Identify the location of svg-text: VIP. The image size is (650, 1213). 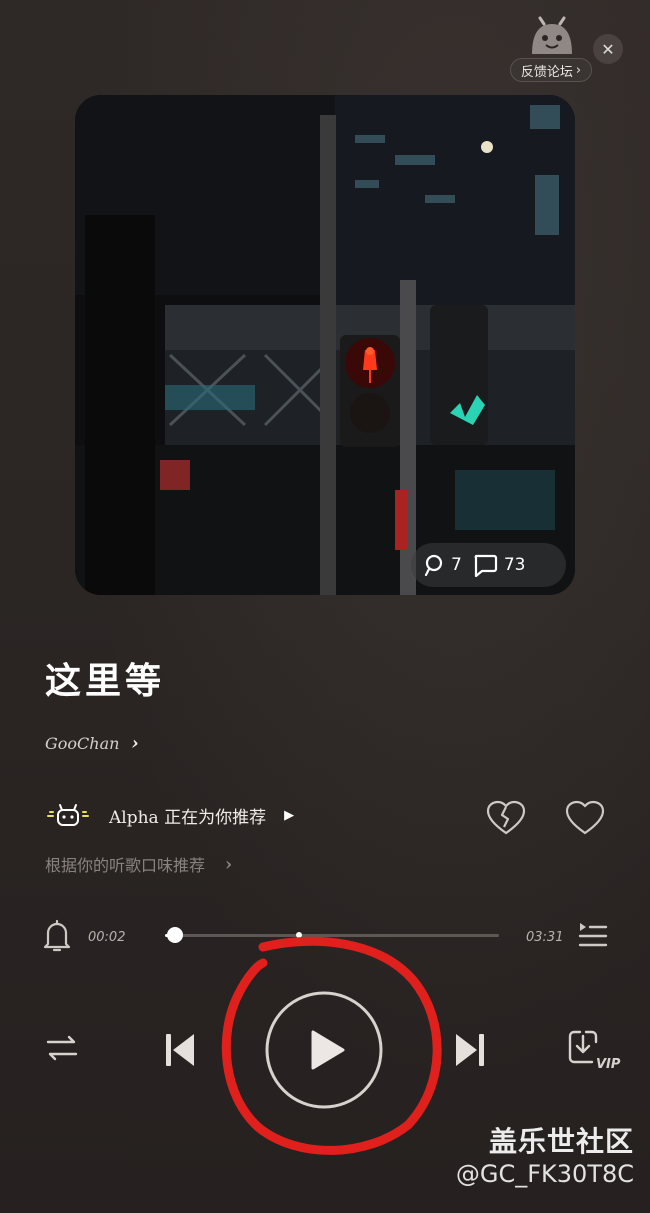
(608, 1064).